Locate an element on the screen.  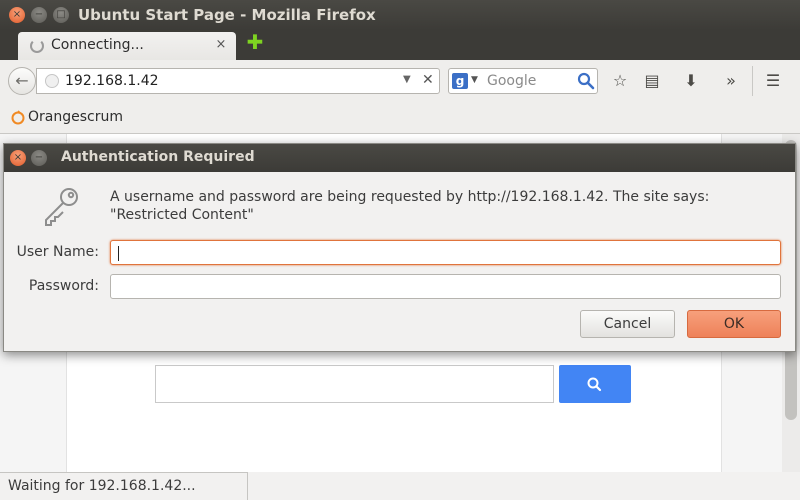
globe-icon is located at coordinates (52, 81).